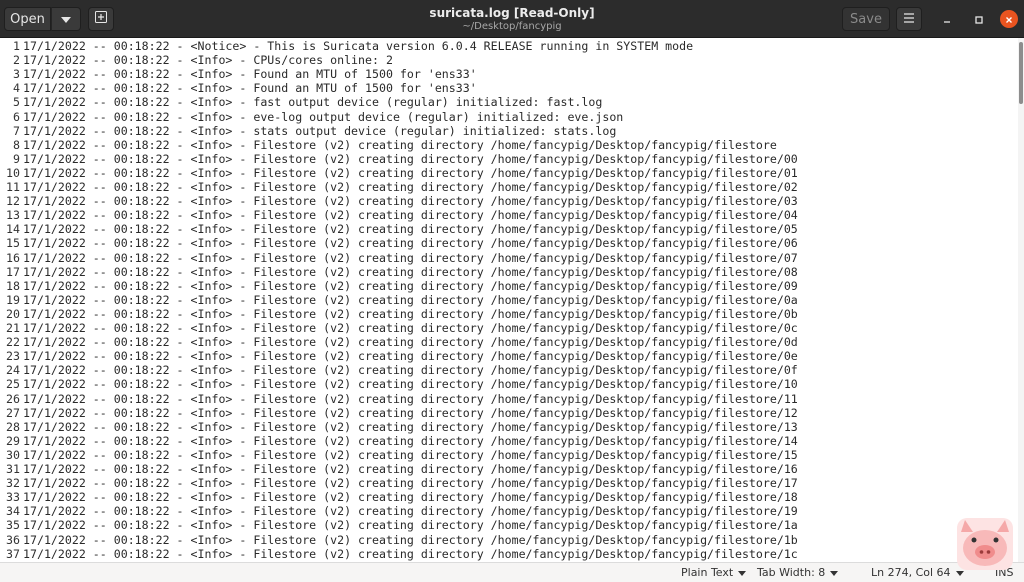  What do you see at coordinates (866, 19) in the screenshot?
I see `save-button: Save` at bounding box center [866, 19].